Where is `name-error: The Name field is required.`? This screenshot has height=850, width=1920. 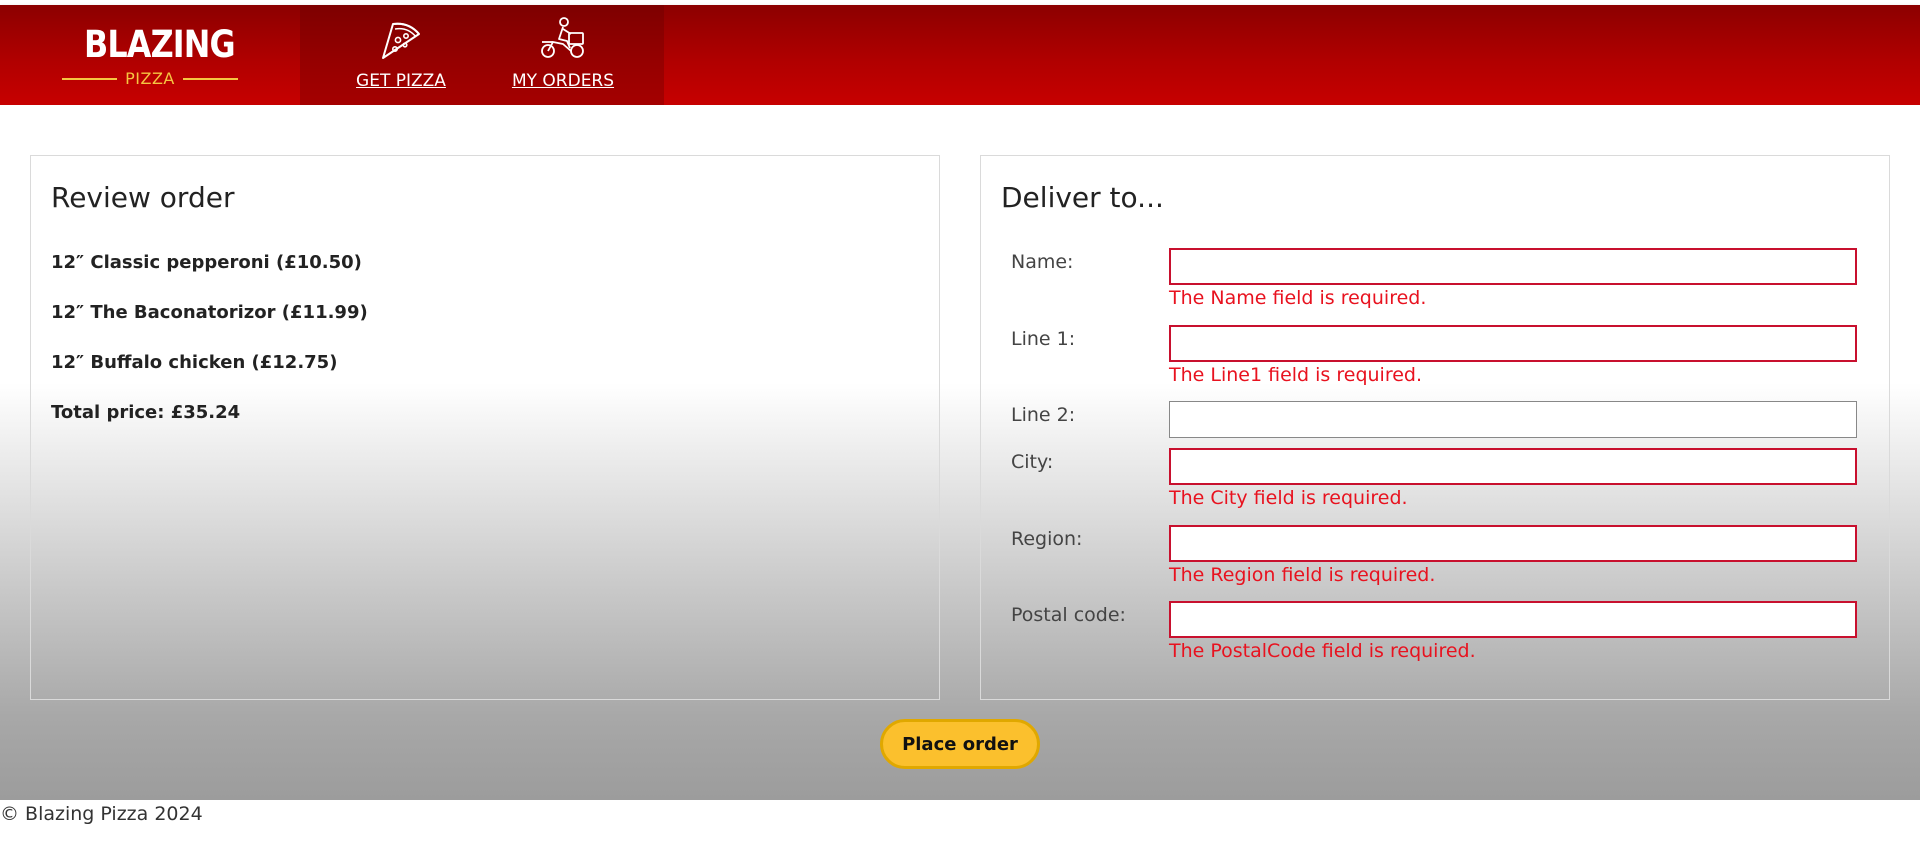
name-error: The Name field is required. is located at coordinates (1298, 298).